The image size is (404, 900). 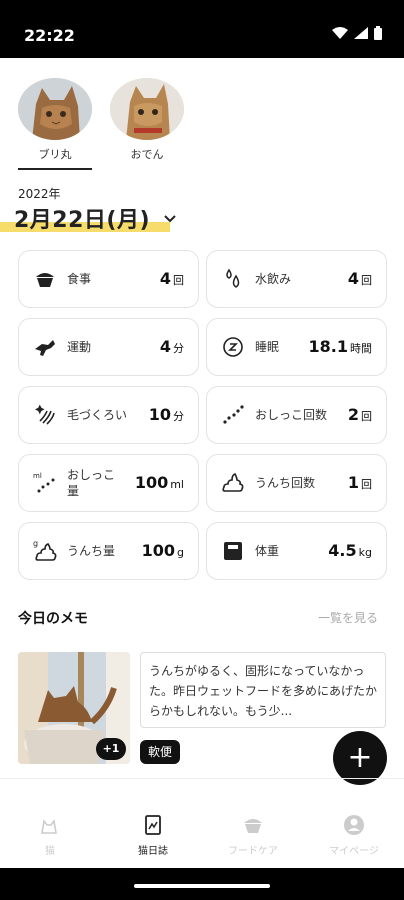 I want to click on nav-label: 猫, so click(x=50, y=851).